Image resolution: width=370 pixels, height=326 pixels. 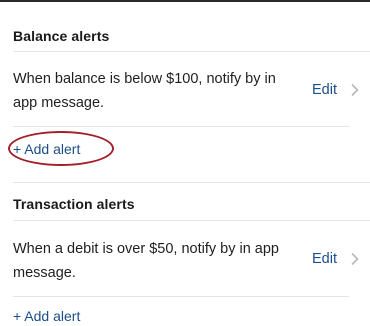 I want to click on top-border, so click(x=185, y=1).